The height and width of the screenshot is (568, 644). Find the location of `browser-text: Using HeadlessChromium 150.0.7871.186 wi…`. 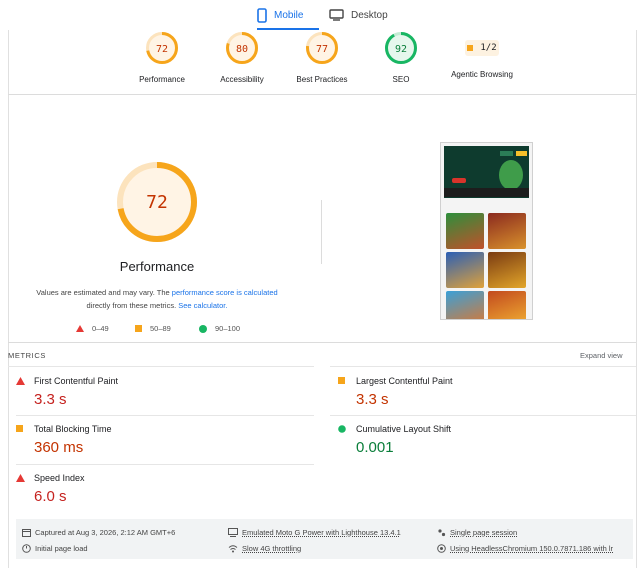

browser-text: Using HeadlessChromium 150.0.7871.186 wi… is located at coordinates (532, 548).